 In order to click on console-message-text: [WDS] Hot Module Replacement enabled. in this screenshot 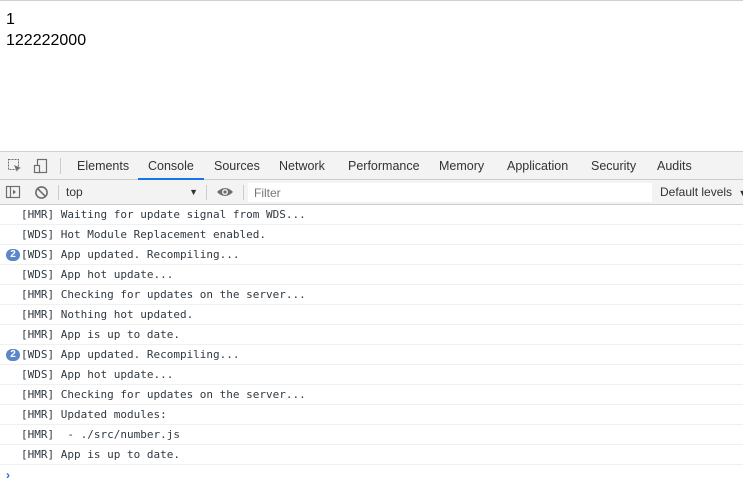, I will do `click(144, 234)`.